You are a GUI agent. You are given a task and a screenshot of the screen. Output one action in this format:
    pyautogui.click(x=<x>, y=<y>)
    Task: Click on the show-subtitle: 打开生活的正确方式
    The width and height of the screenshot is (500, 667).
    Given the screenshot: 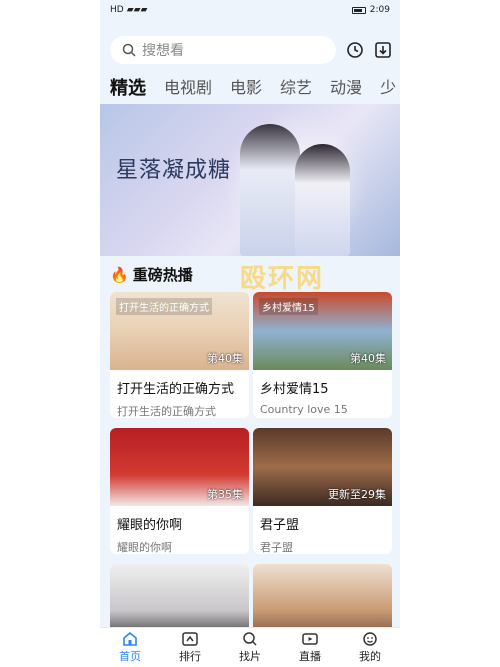 What is the action you would take?
    pyautogui.click(x=166, y=411)
    